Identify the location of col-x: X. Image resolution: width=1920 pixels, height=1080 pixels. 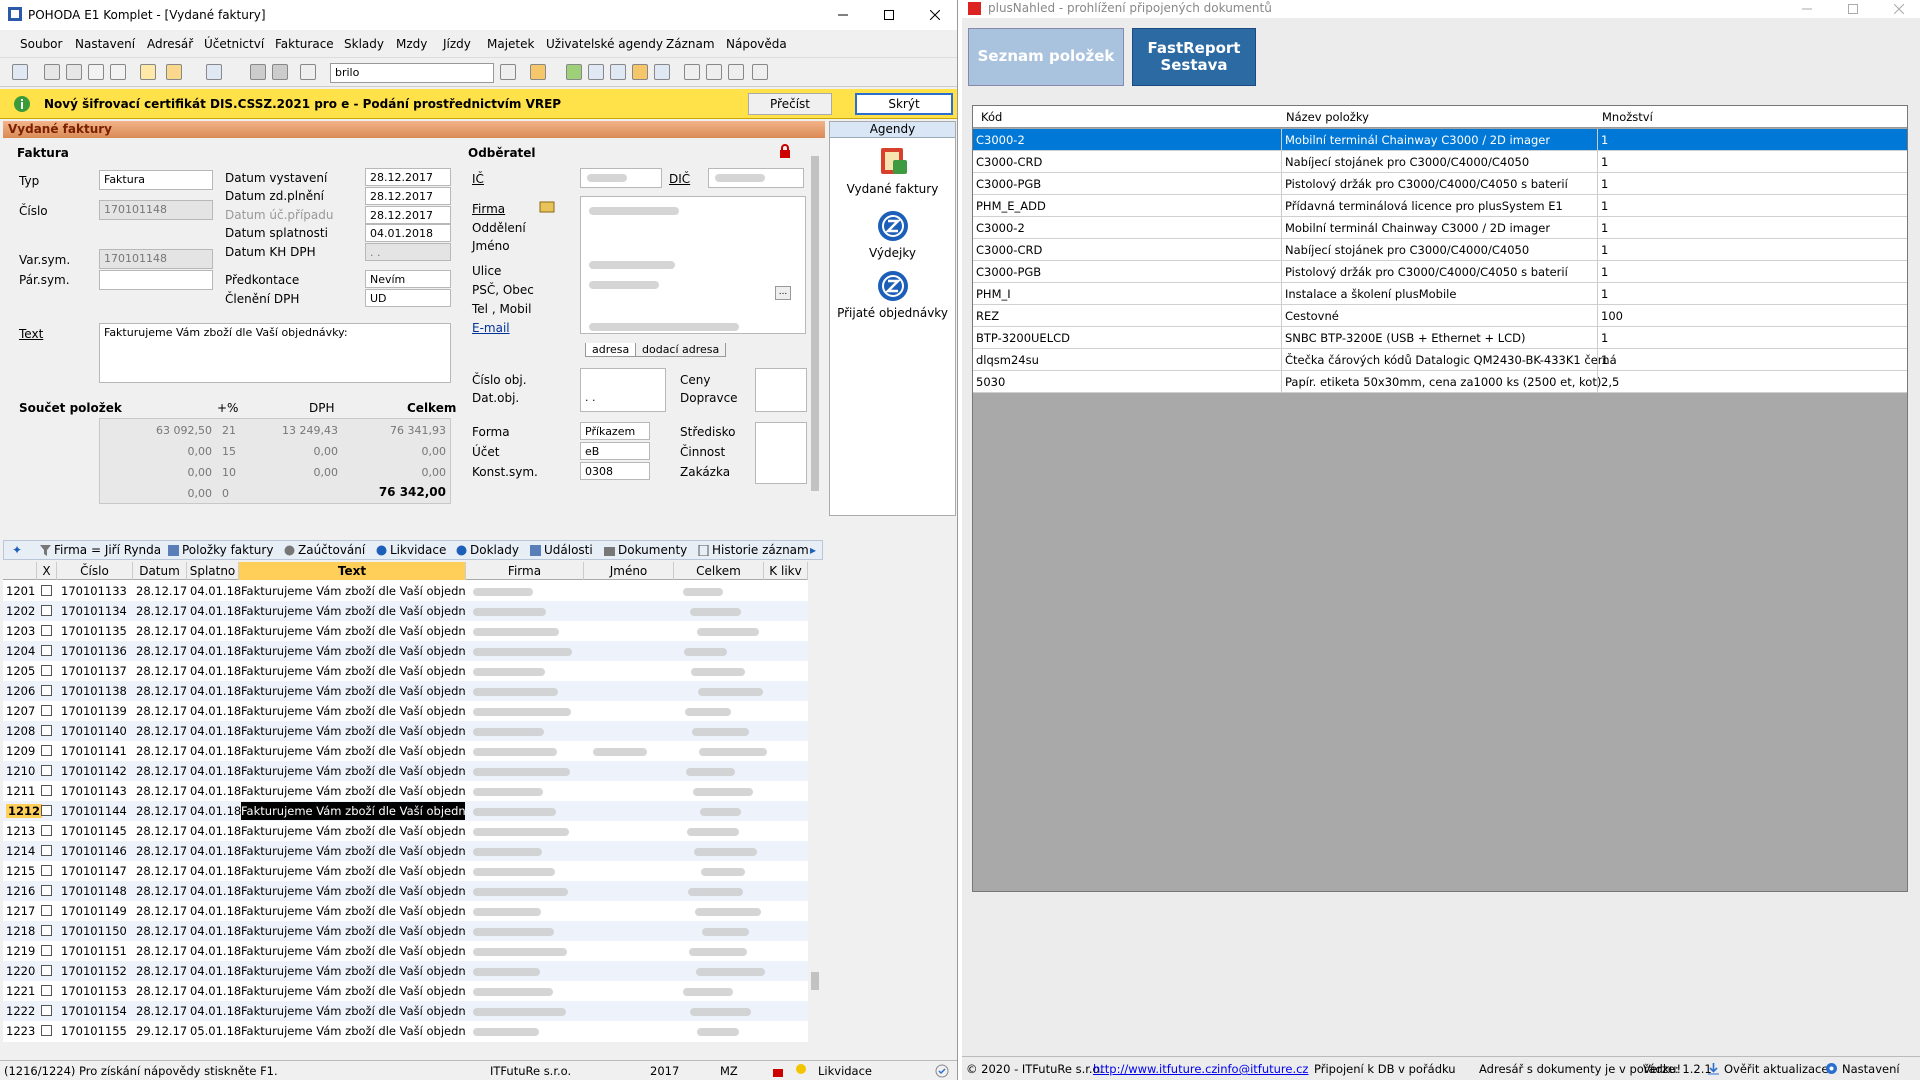
(47, 571).